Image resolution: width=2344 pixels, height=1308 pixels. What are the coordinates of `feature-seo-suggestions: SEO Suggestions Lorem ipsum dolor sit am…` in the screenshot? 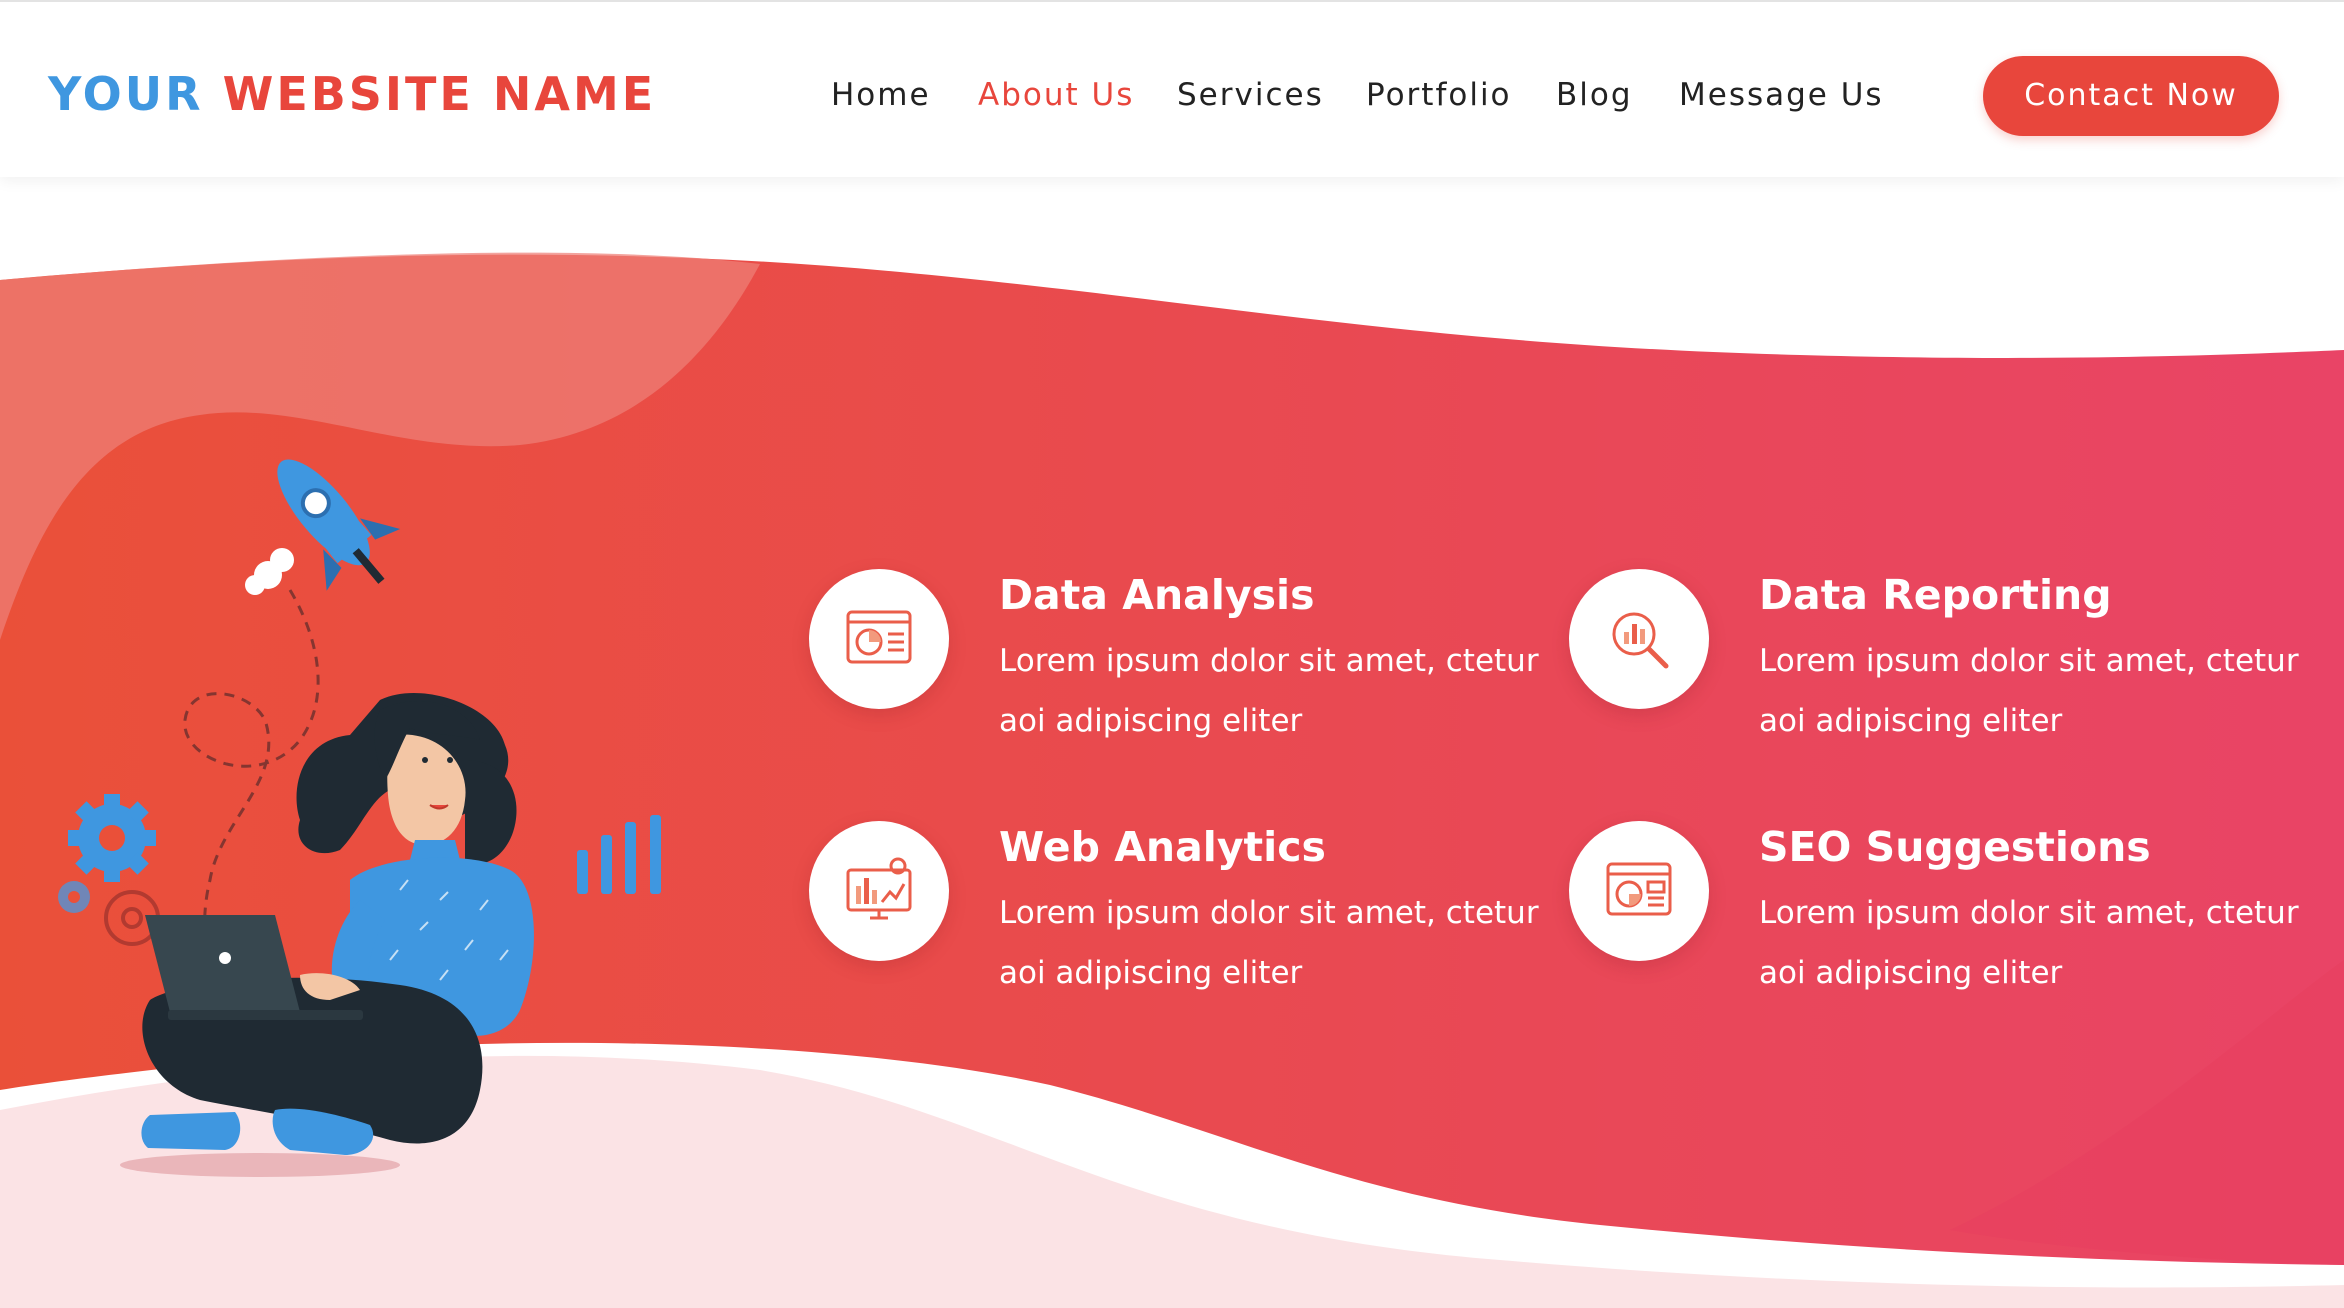 It's located at (1949, 921).